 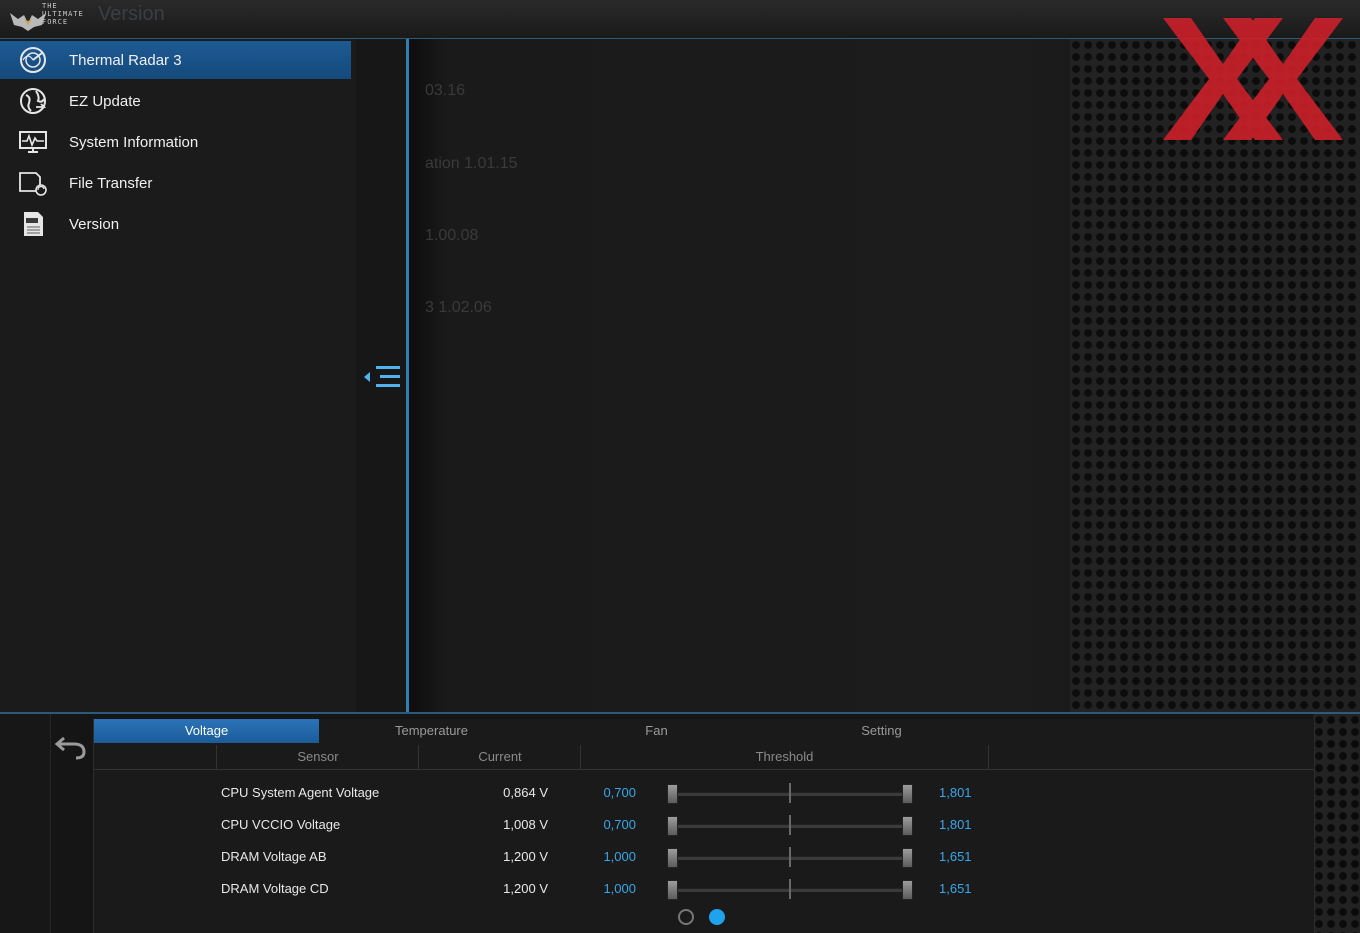 What do you see at coordinates (125, 60) in the screenshot?
I see `sidebar-item-label: Thermal Radar 3` at bounding box center [125, 60].